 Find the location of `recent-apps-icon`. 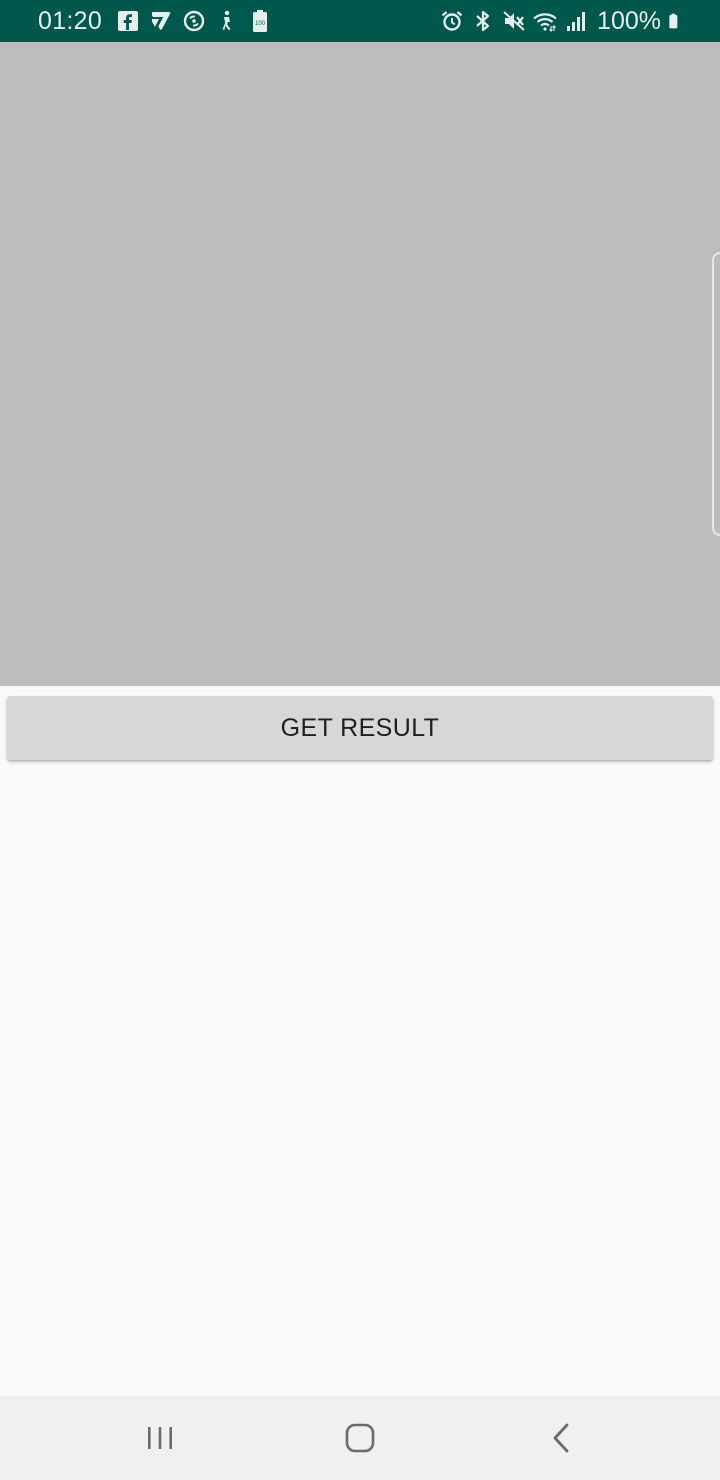

recent-apps-icon is located at coordinates (160, 1438).